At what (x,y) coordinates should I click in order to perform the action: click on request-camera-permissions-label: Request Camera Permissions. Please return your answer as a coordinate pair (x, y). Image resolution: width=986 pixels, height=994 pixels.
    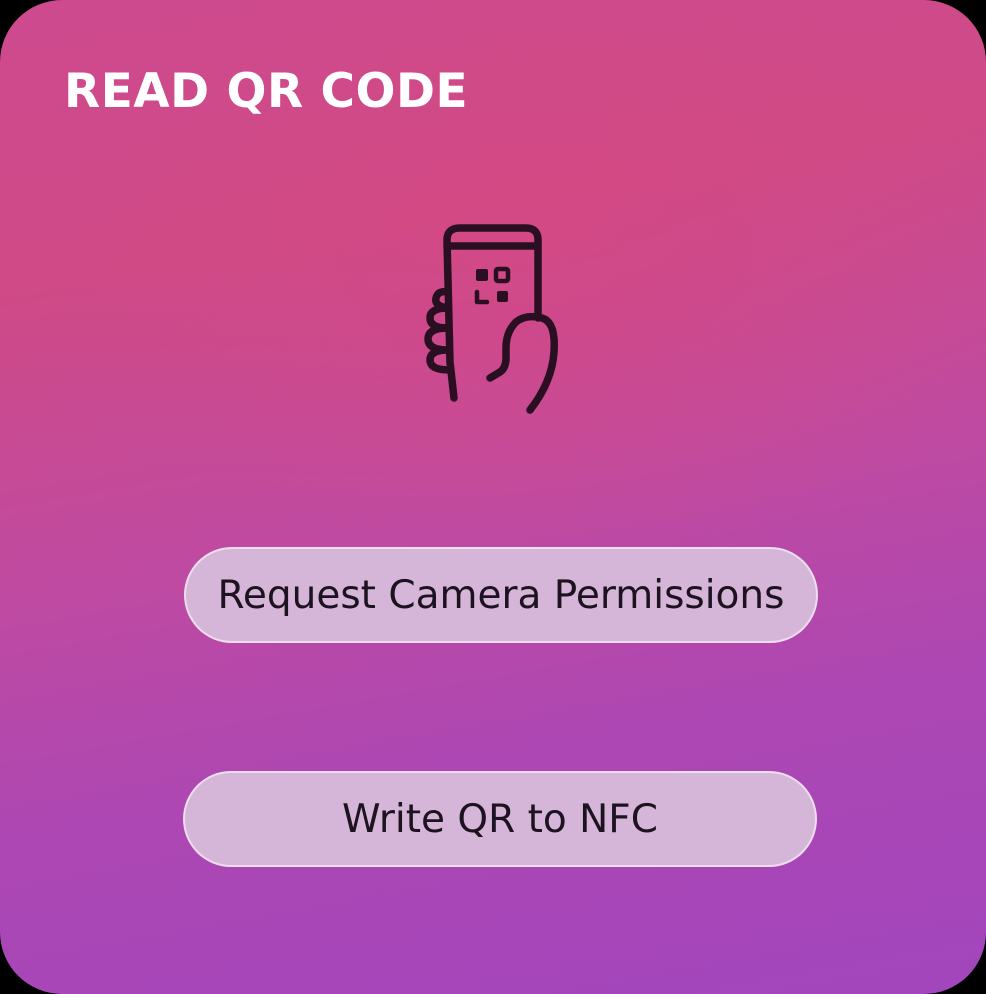
    Looking at the image, I should click on (501, 595).